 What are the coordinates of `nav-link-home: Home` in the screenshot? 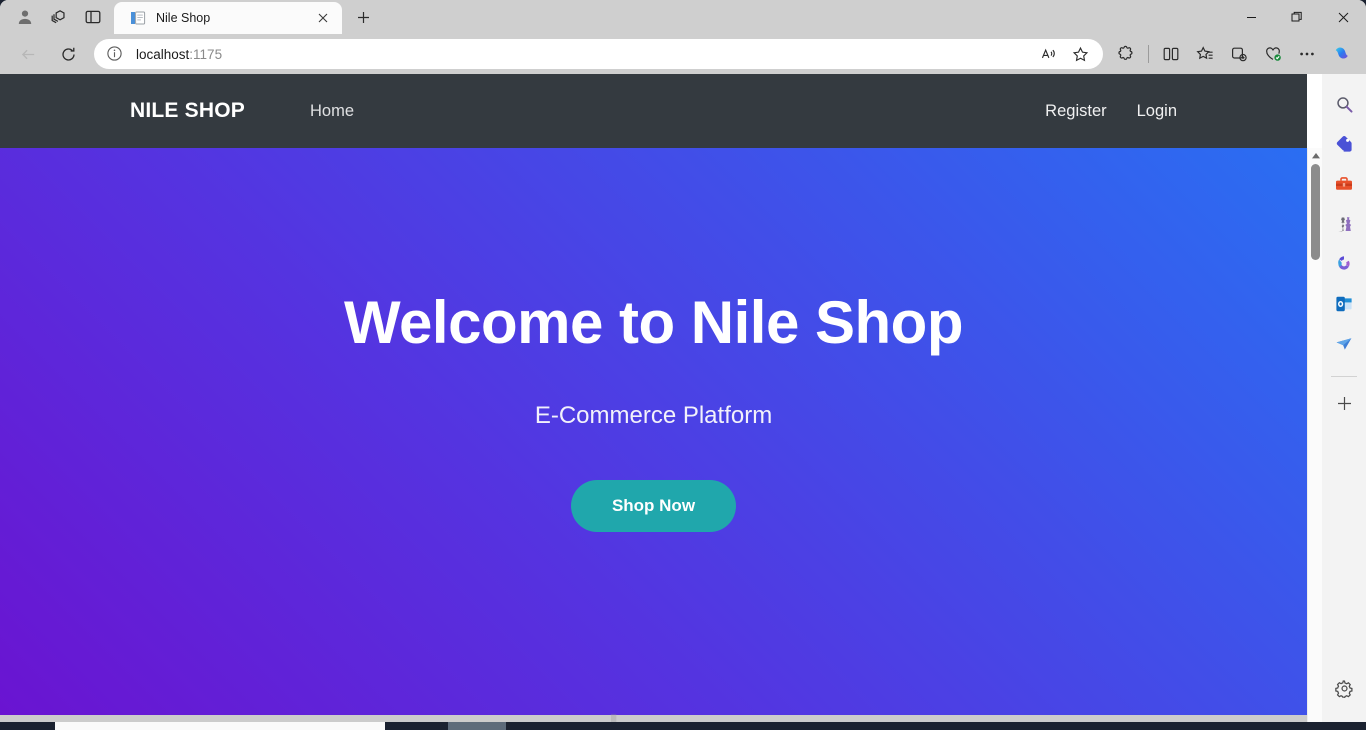 It's located at (332, 111).